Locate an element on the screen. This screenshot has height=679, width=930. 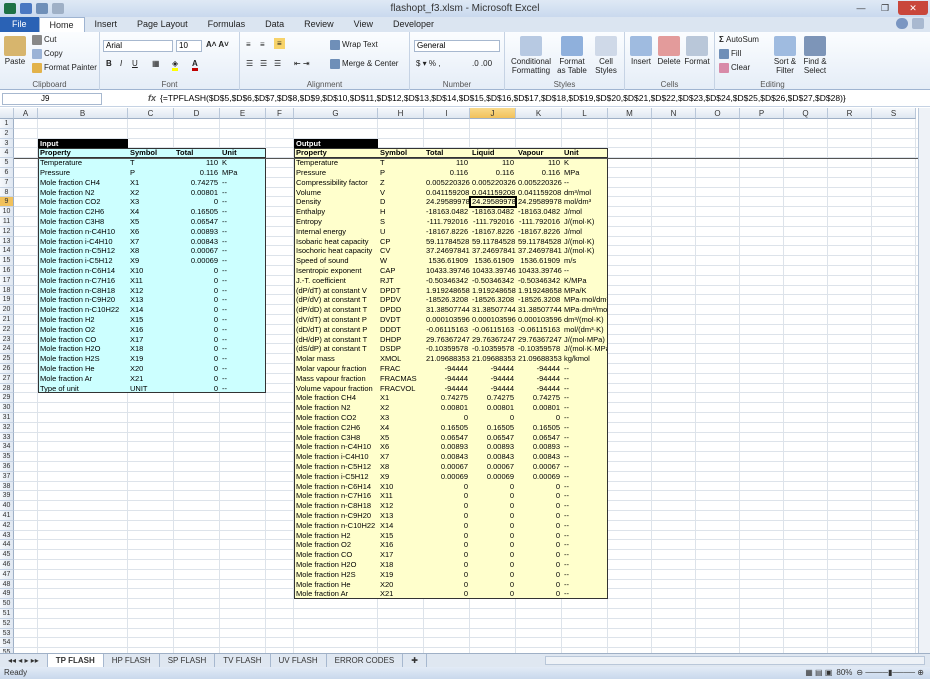
font-size-select: 10 is located at coordinates (189, 46).